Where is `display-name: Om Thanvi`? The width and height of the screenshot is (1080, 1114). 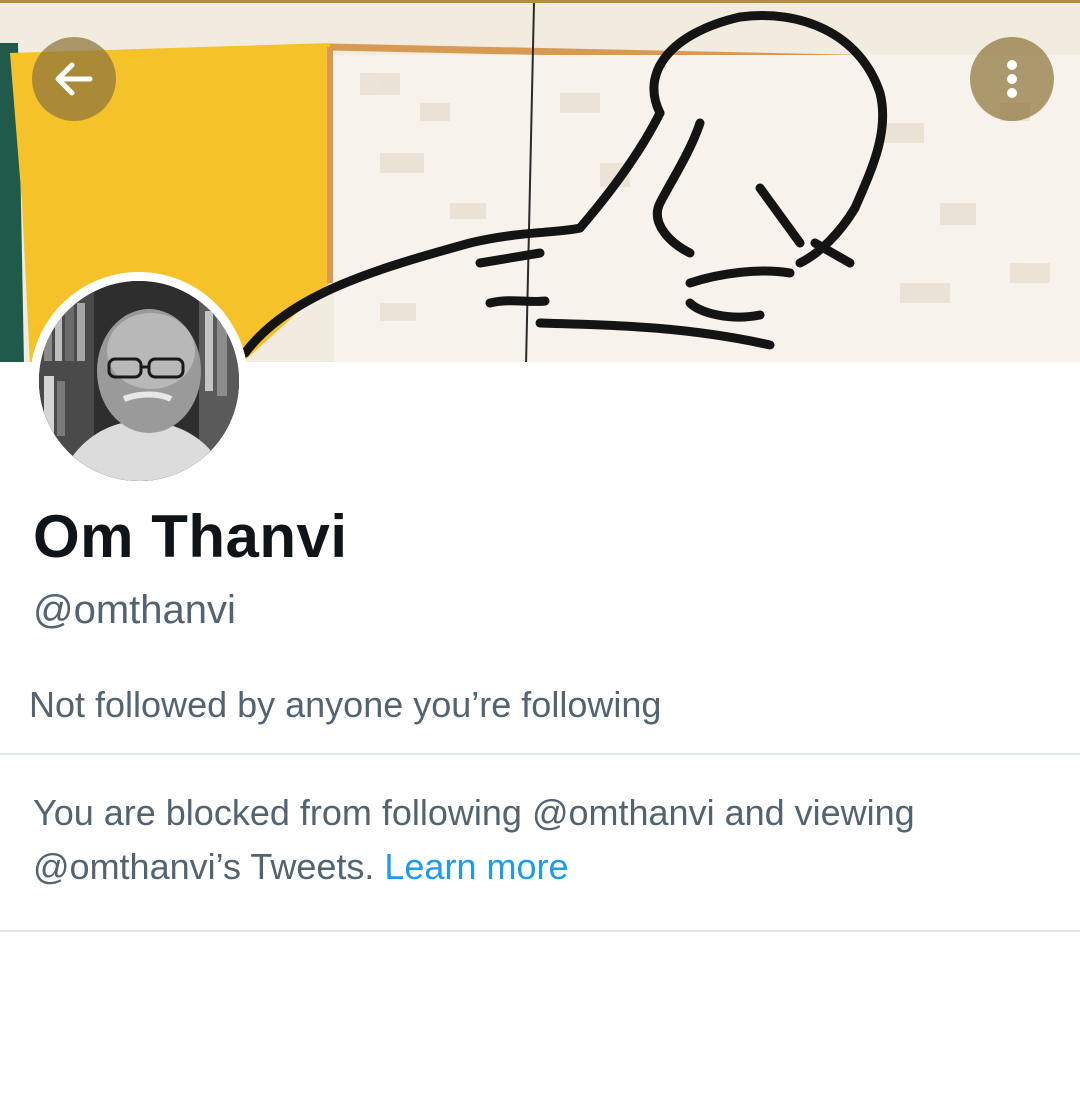
display-name: Om Thanvi is located at coordinates (190, 536).